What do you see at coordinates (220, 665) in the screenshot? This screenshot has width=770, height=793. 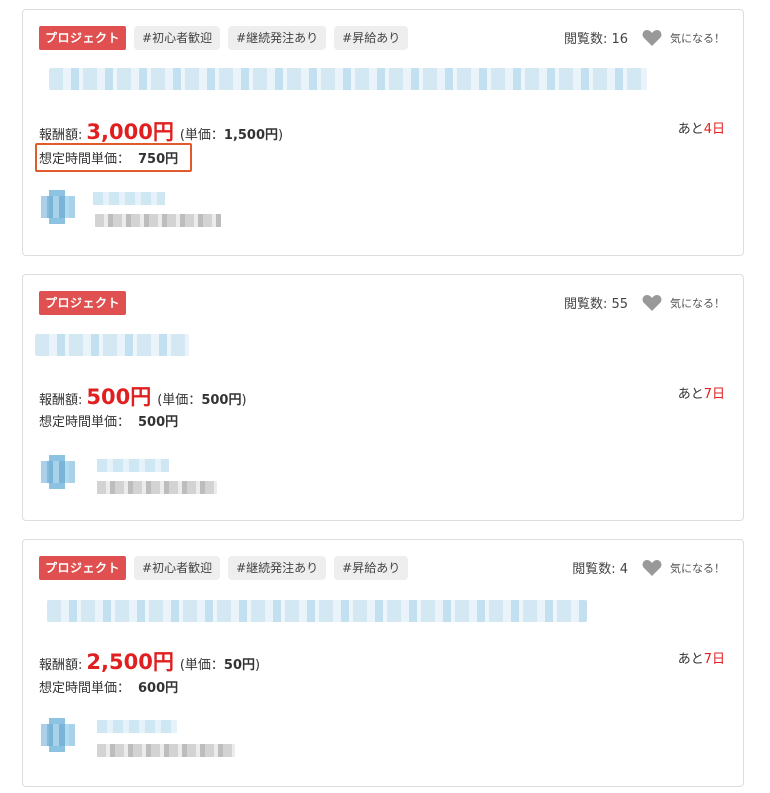 I see `unit-price: (単価：50円)` at bounding box center [220, 665].